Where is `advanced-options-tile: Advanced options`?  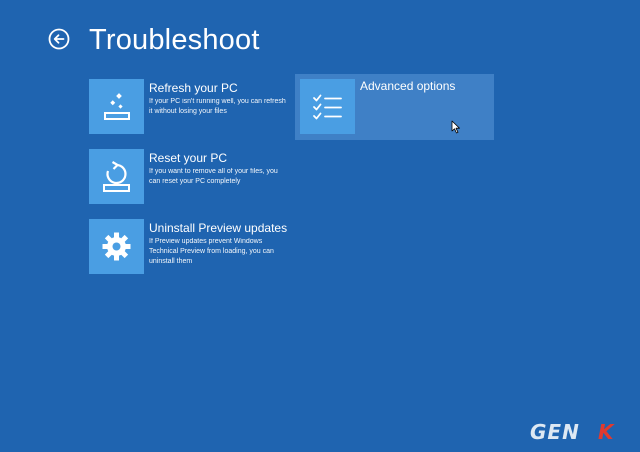 advanced-options-tile: Advanced options is located at coordinates (394, 107).